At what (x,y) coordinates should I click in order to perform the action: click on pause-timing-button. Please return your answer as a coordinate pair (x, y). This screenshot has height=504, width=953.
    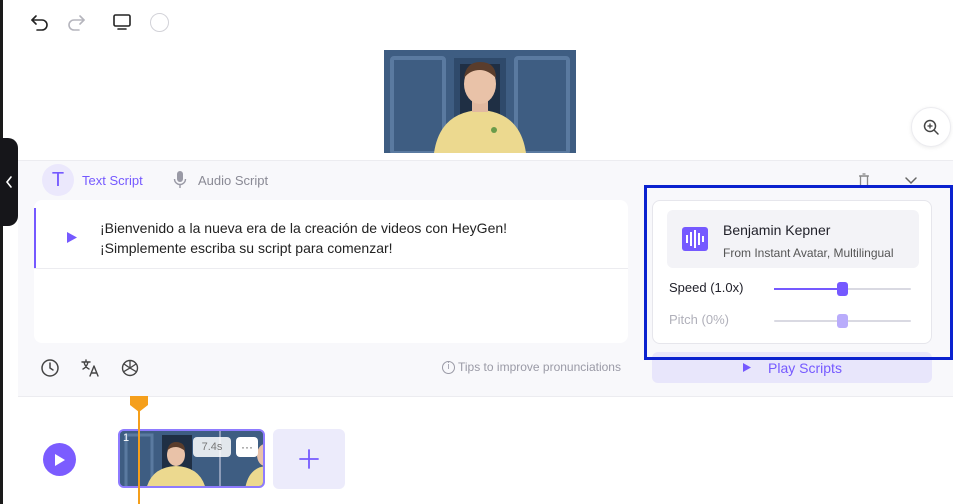
    Looking at the image, I should click on (50, 368).